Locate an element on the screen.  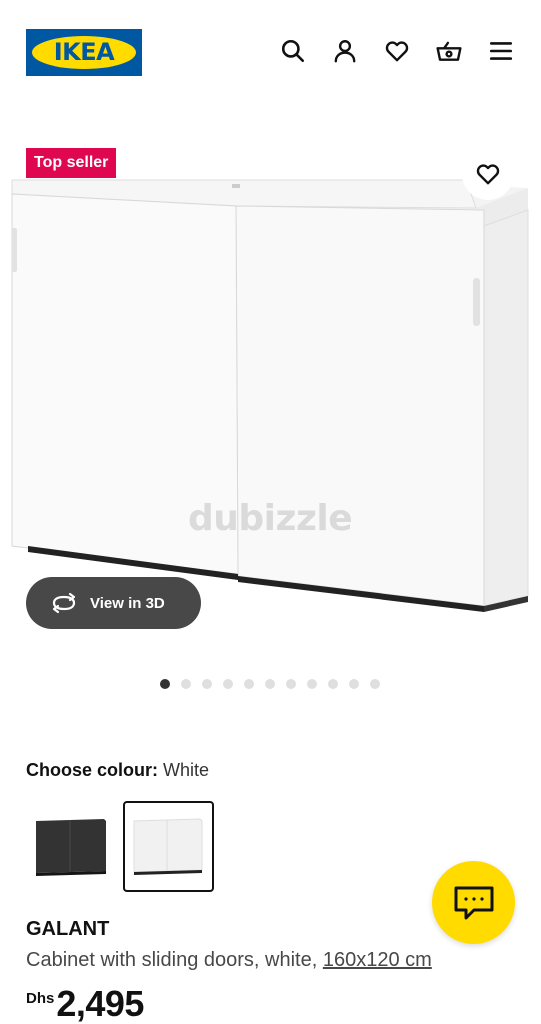
view-in-3d-label: View in 3D is located at coordinates (127, 603).